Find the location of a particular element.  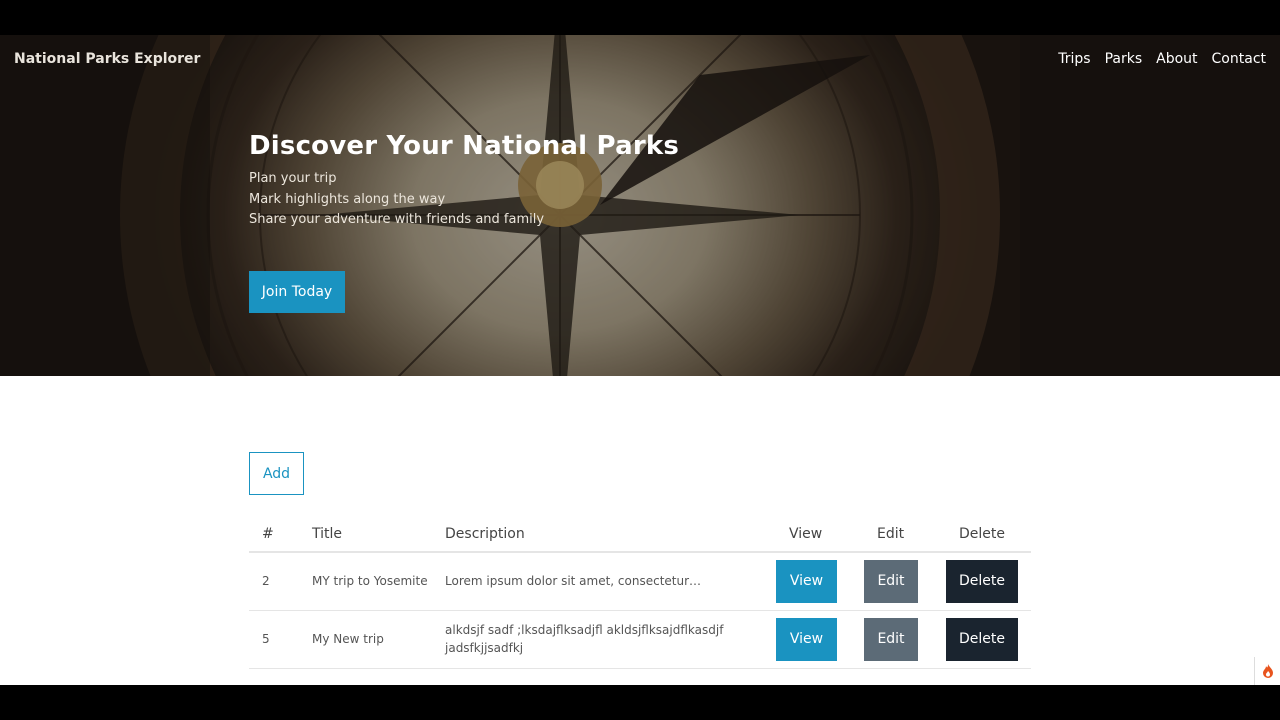

nav-links: Trips Parks About Contact is located at coordinates (1162, 59).